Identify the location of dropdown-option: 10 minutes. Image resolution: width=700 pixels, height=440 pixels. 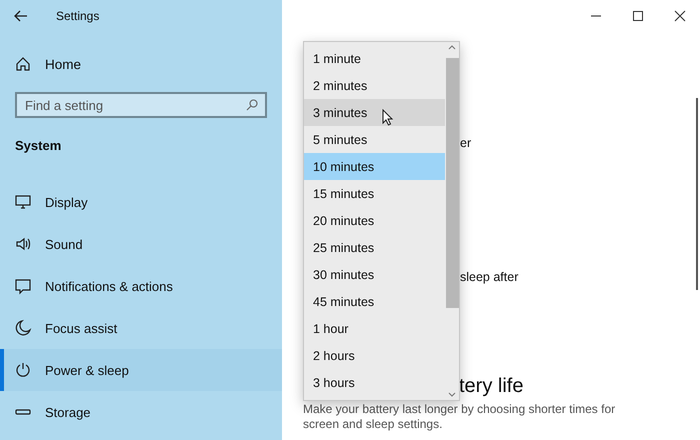
(374, 166).